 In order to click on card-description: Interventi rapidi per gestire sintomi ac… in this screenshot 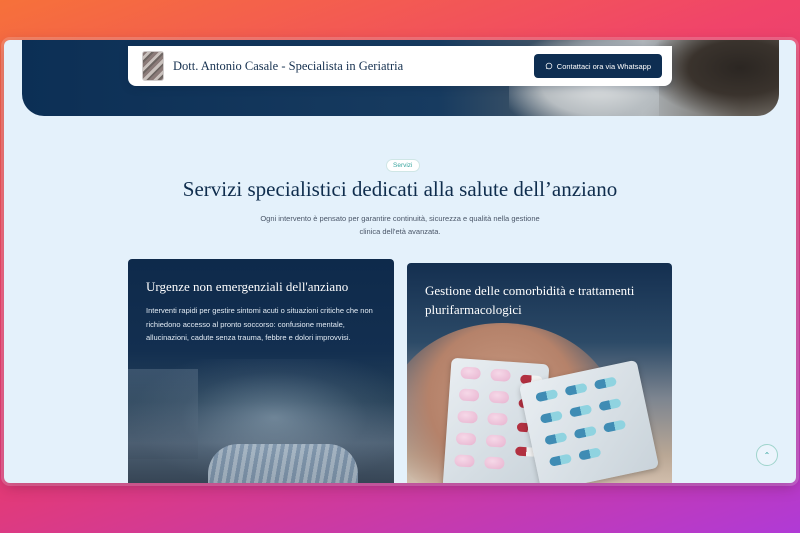, I will do `click(259, 324)`.